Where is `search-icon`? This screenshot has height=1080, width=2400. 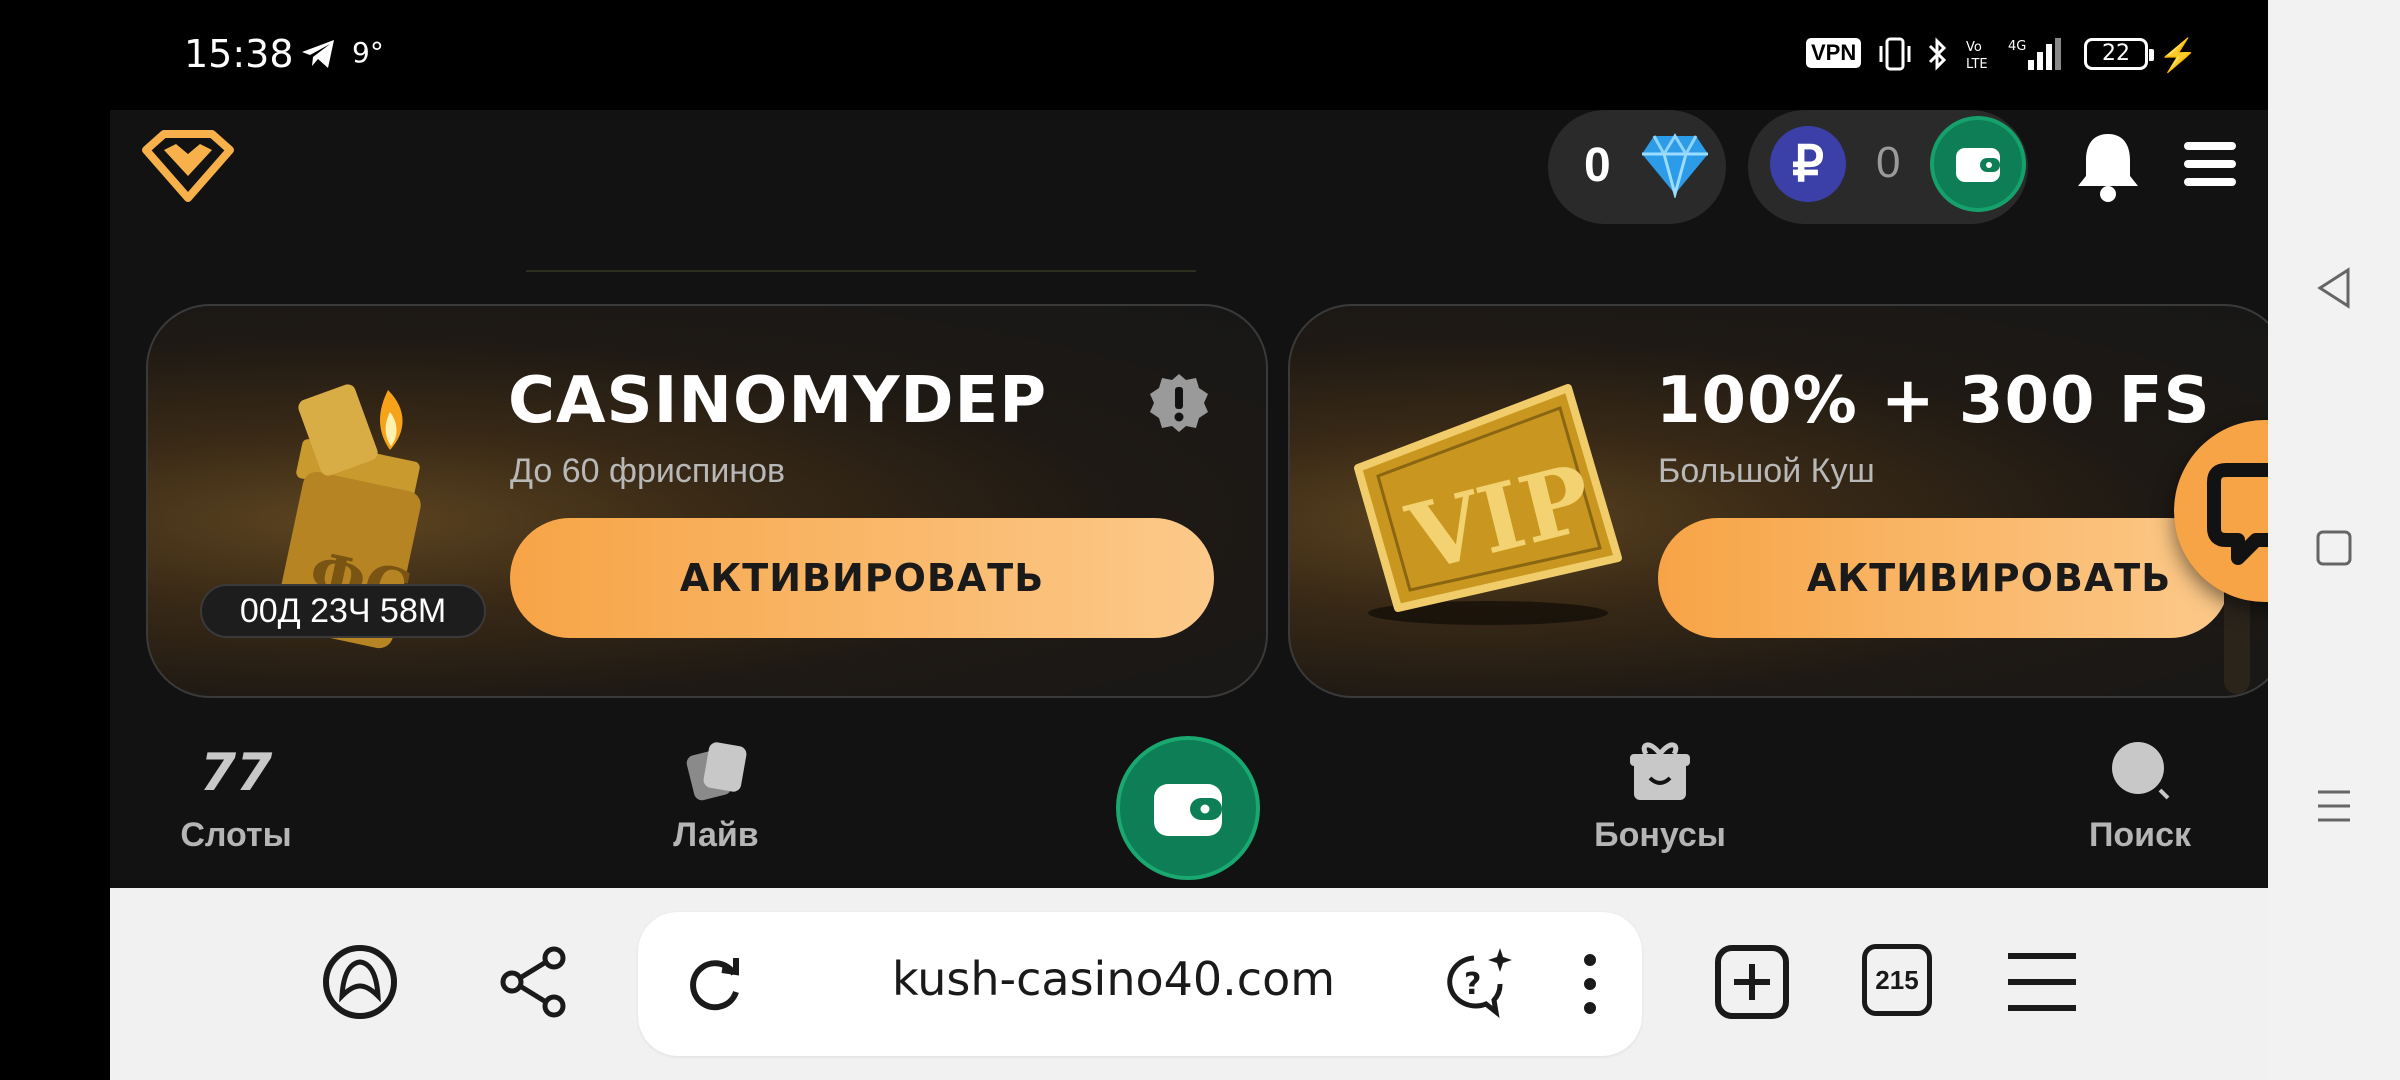
search-icon is located at coordinates (2141, 771).